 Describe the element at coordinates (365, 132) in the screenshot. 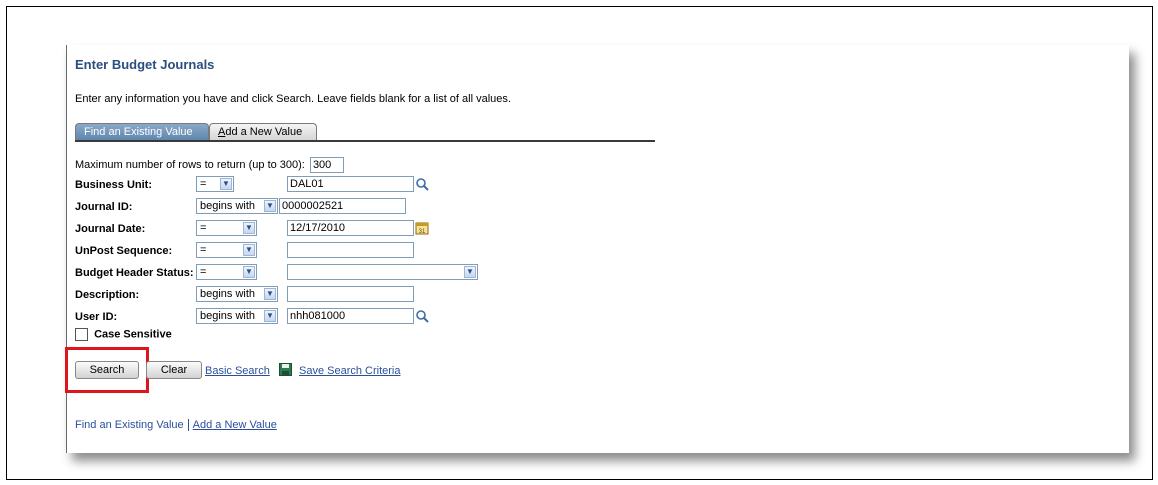

I see `tab-bar: Find an Existing Value Add a New Value` at that location.